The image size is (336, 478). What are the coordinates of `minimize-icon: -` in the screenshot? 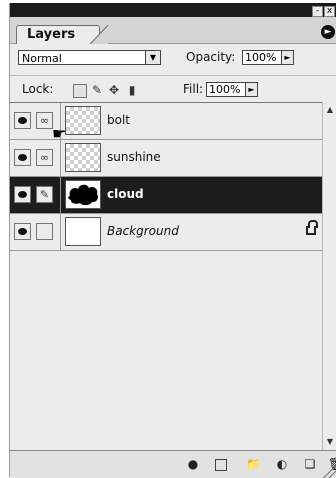 It's located at (317, 11).